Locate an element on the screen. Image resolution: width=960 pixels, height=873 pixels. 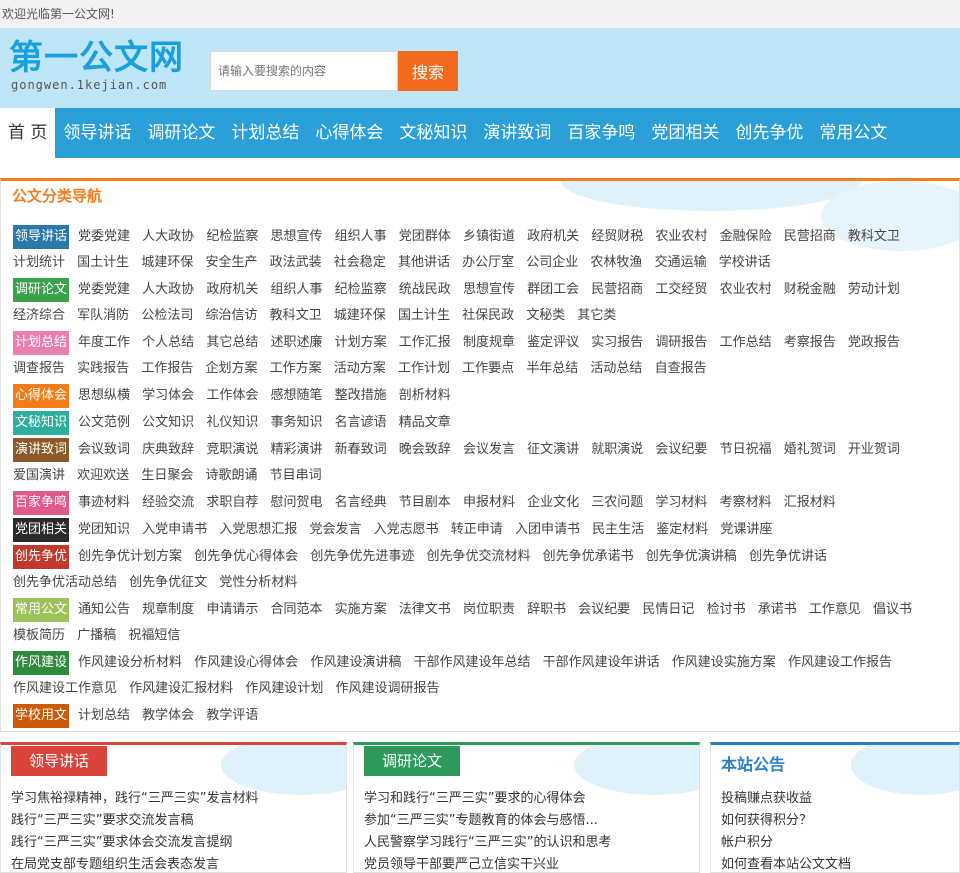
nav-item: 领导讲话 is located at coordinates (97, 133).